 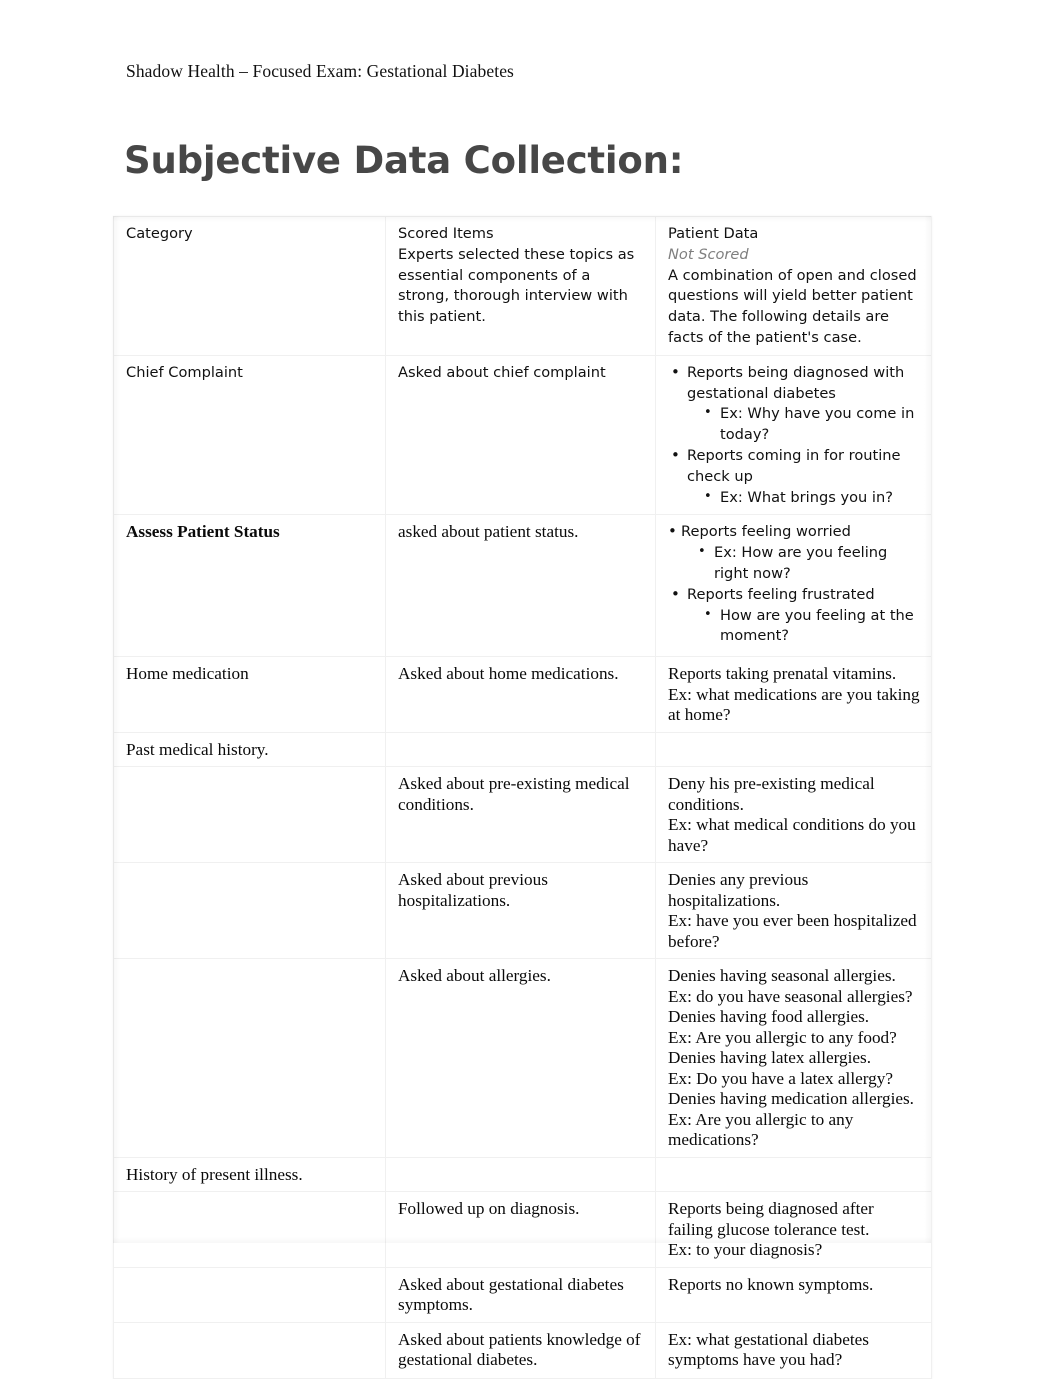 I want to click on bullet-text: Ex: Why have you come in today?, so click(x=817, y=424).